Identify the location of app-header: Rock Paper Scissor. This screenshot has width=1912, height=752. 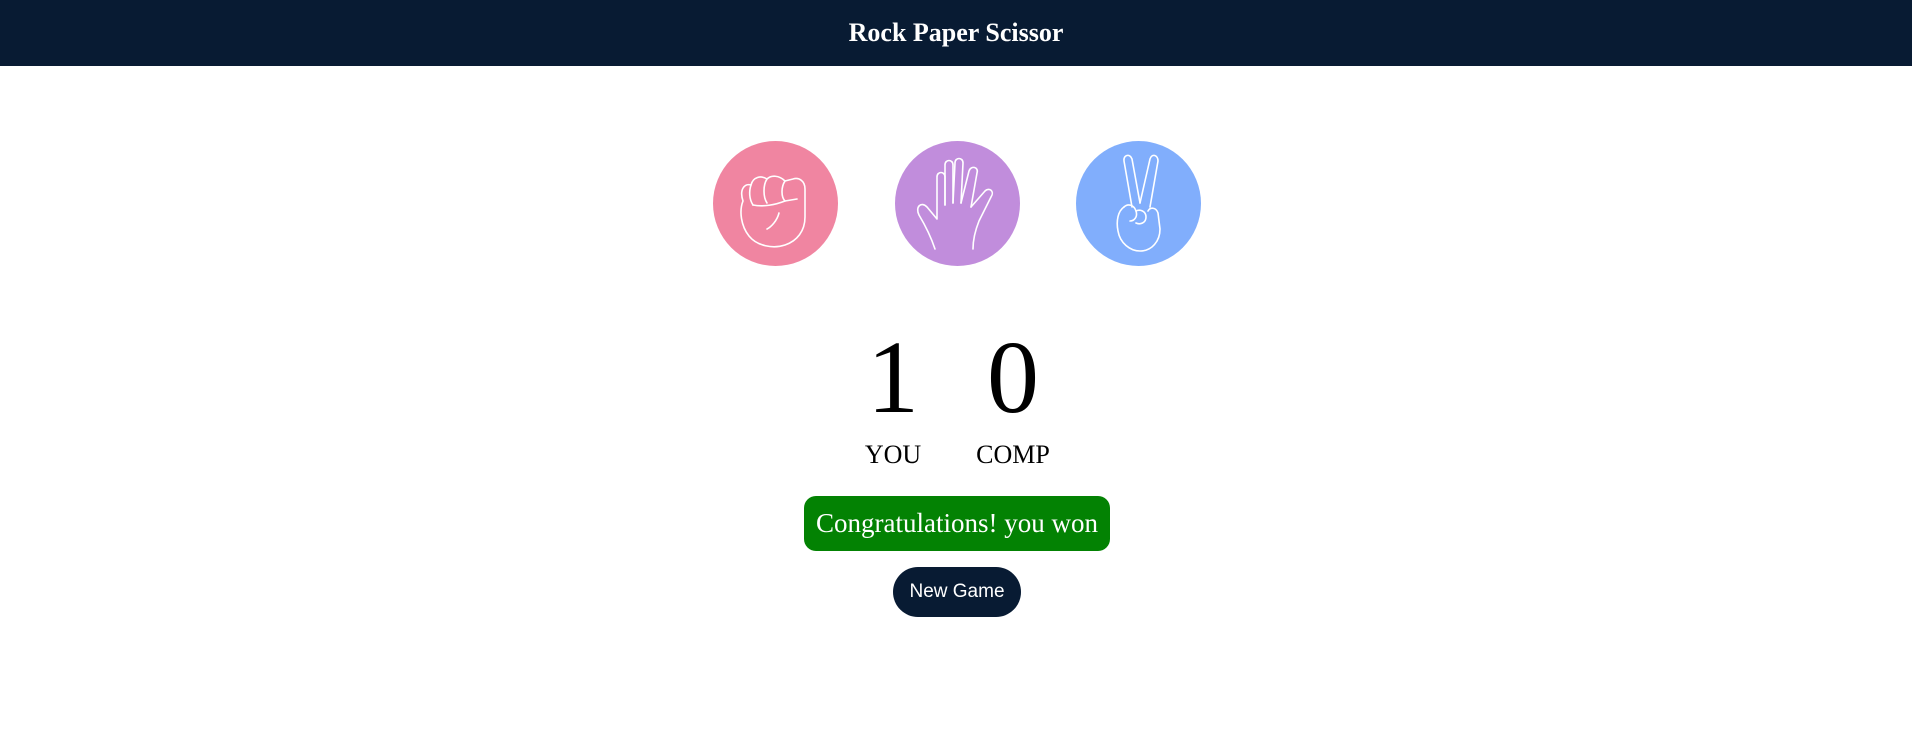
(956, 33).